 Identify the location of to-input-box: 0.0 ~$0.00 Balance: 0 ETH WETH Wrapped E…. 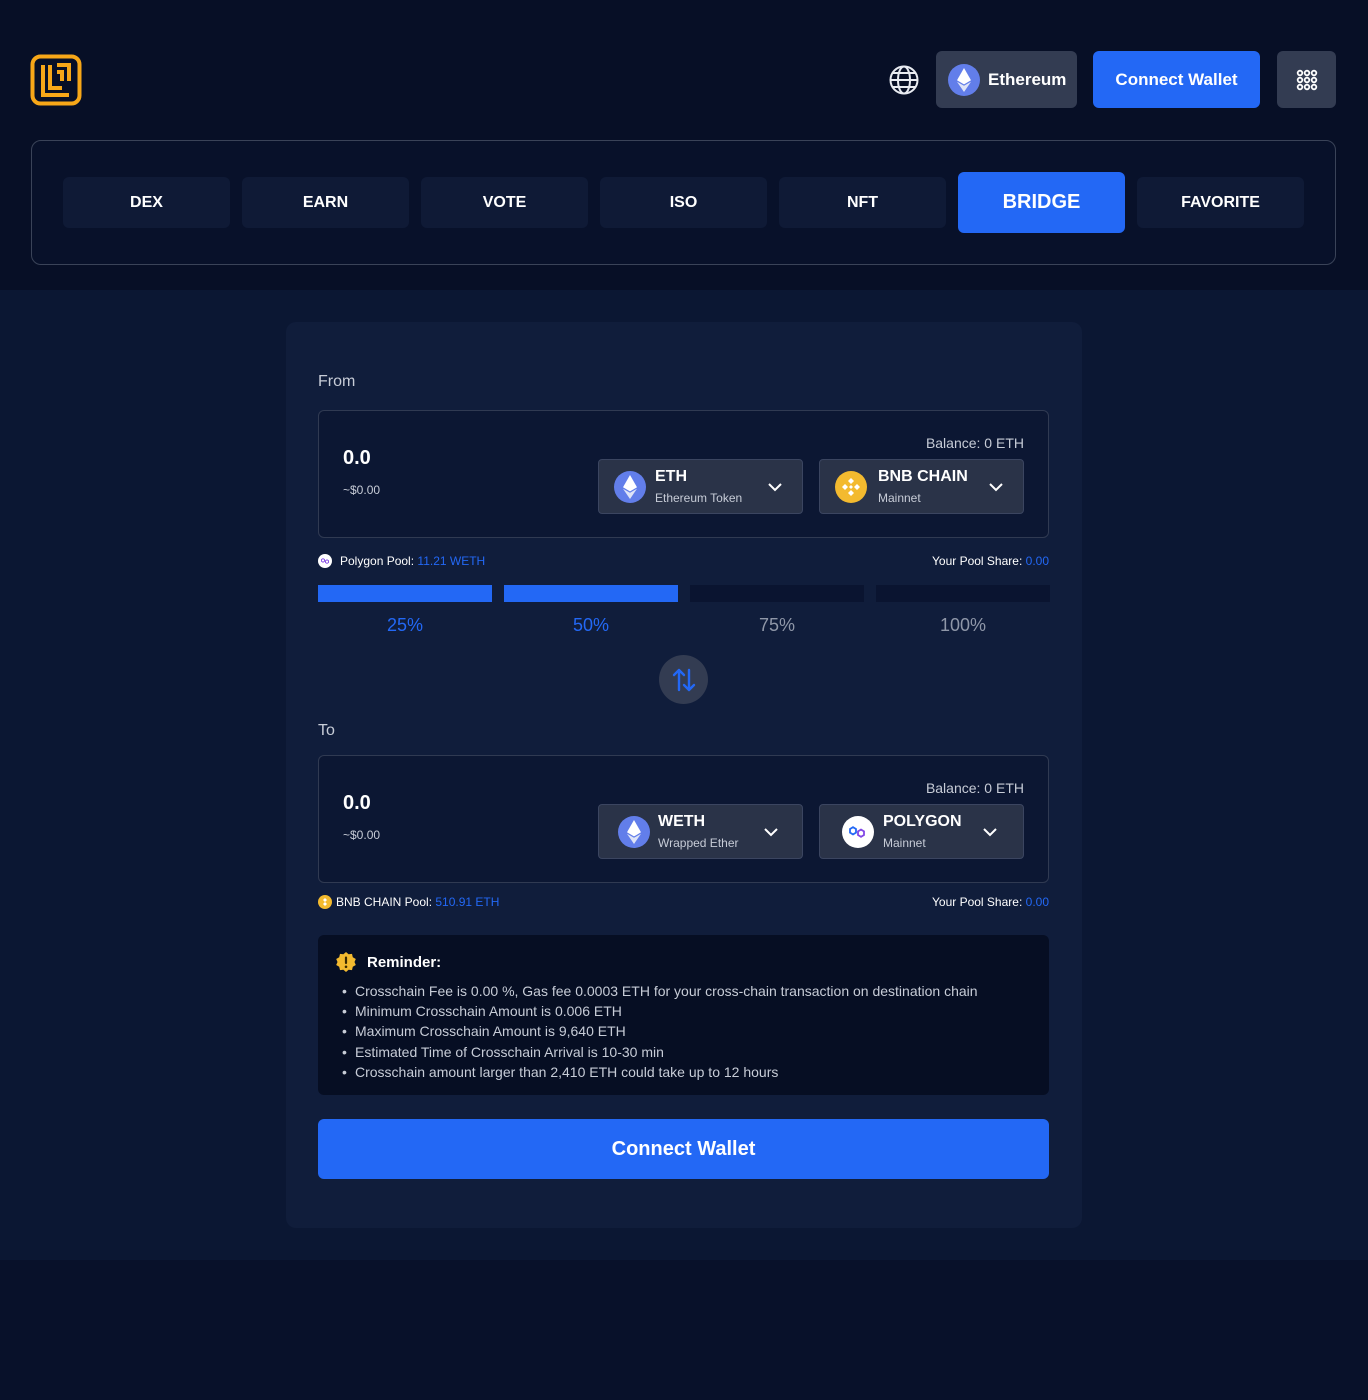
(683, 819).